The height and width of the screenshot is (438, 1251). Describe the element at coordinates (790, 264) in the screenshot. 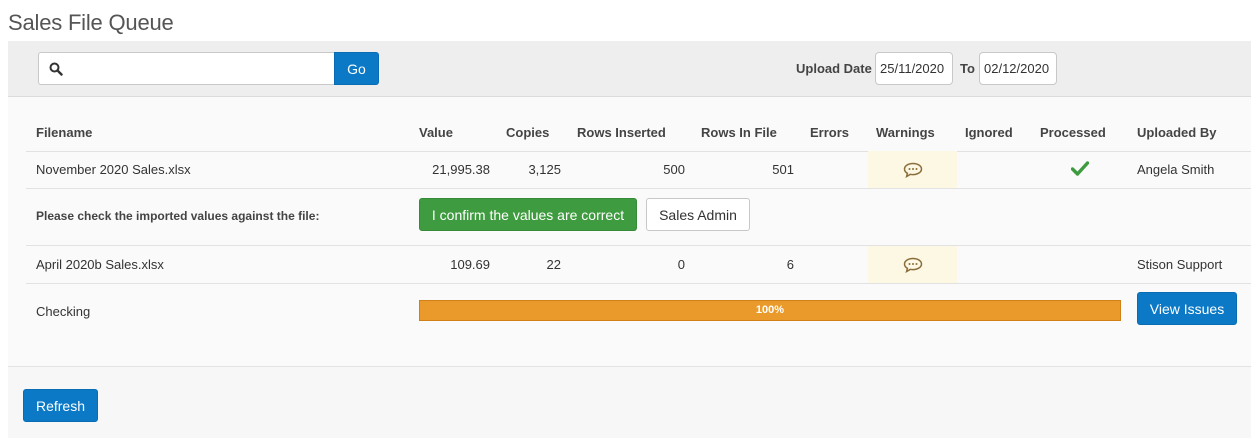

I see `cell-rows-in-file: 6` at that location.